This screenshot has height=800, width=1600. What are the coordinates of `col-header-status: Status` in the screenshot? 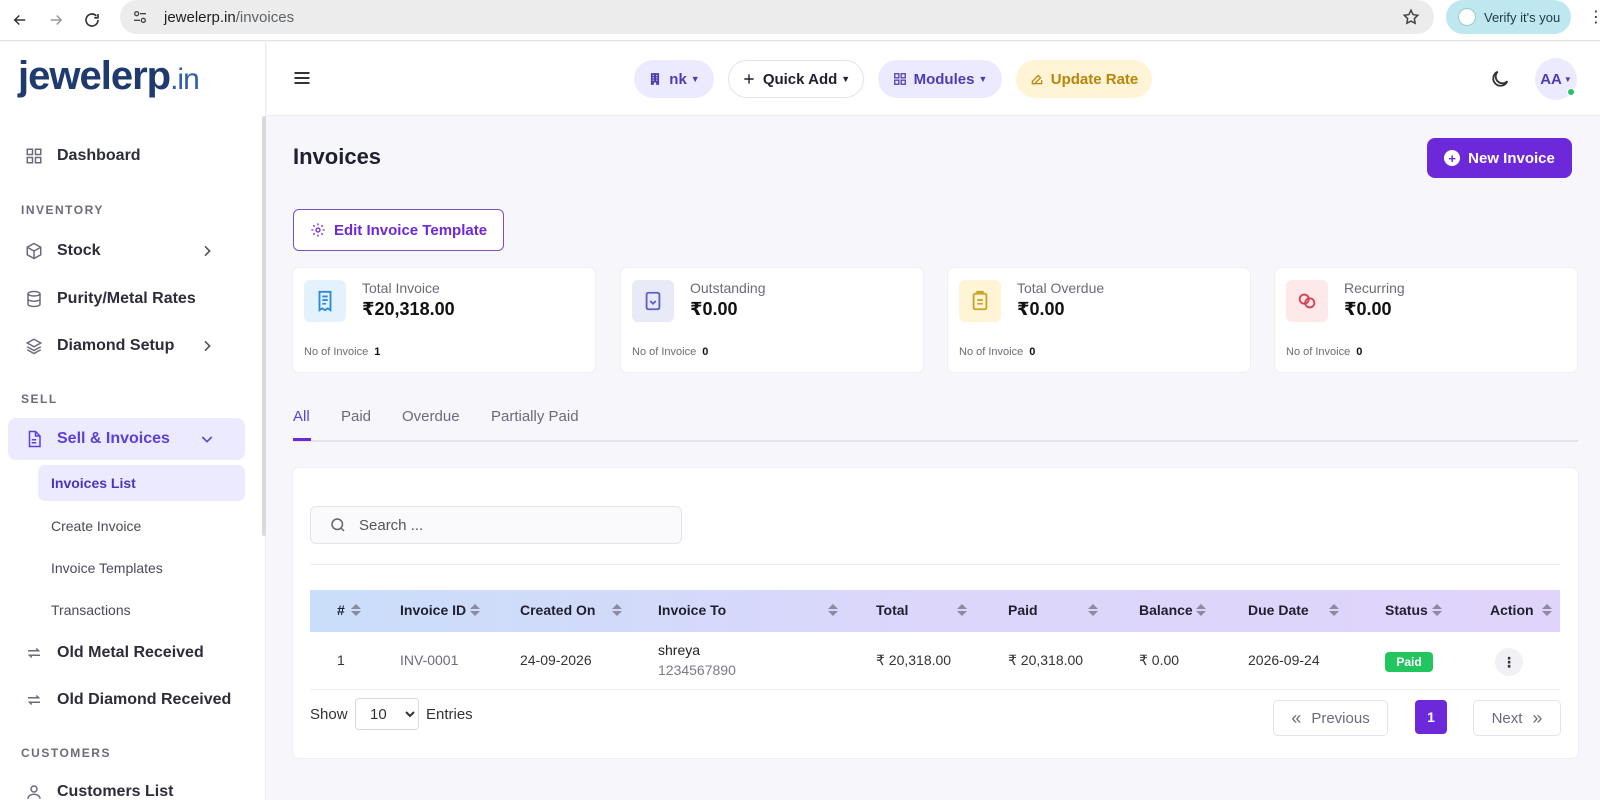 It's located at (1406, 610).